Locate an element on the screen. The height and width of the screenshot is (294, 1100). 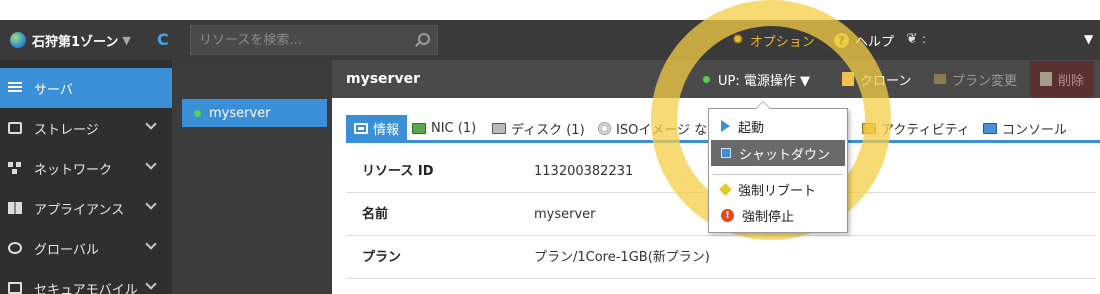
storage-icon is located at coordinates (15, 128).